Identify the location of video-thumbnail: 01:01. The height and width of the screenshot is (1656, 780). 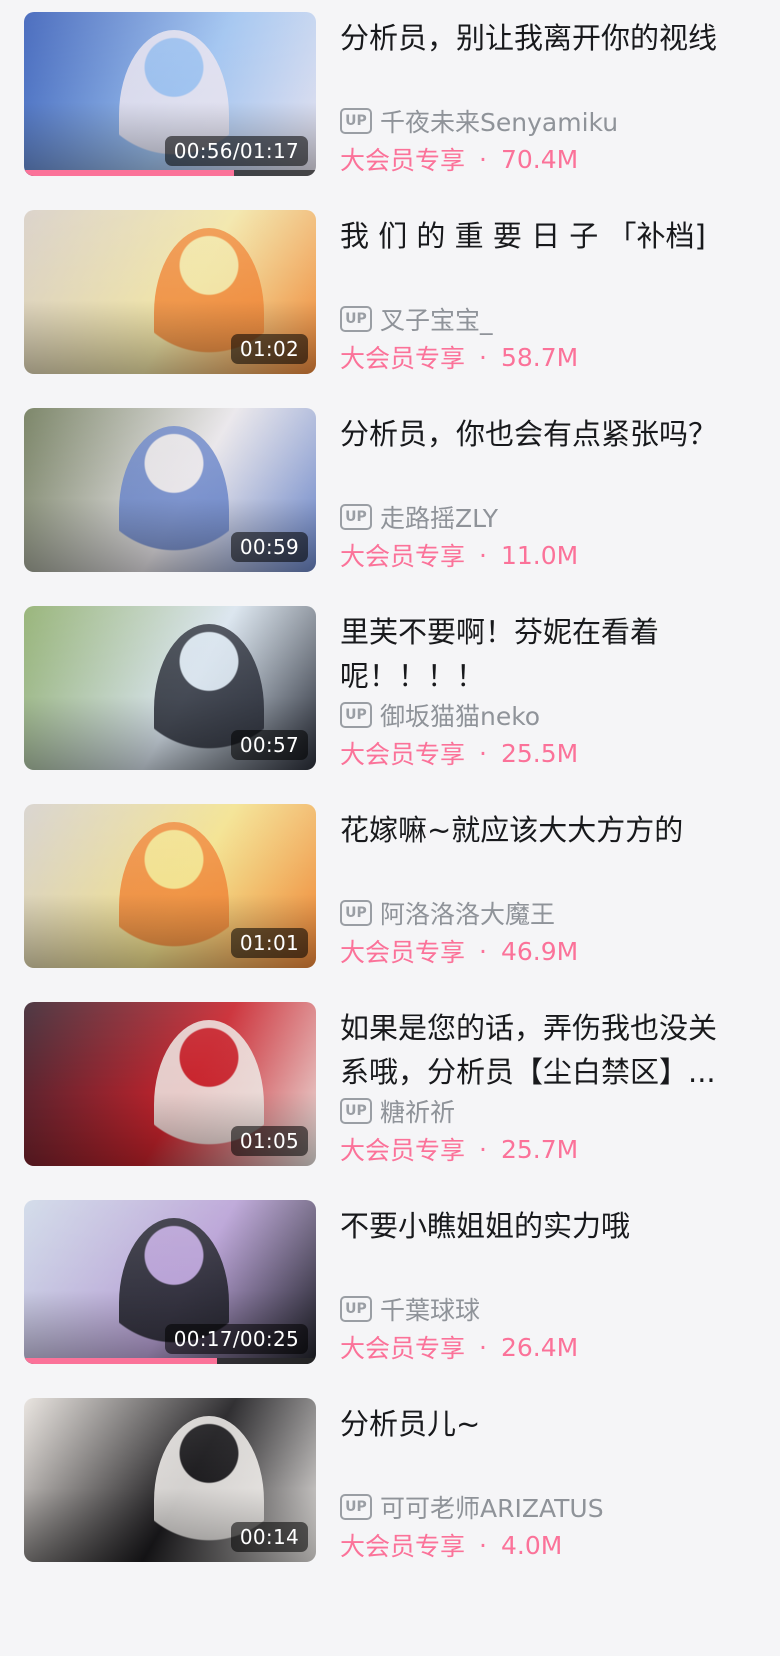
(170, 886).